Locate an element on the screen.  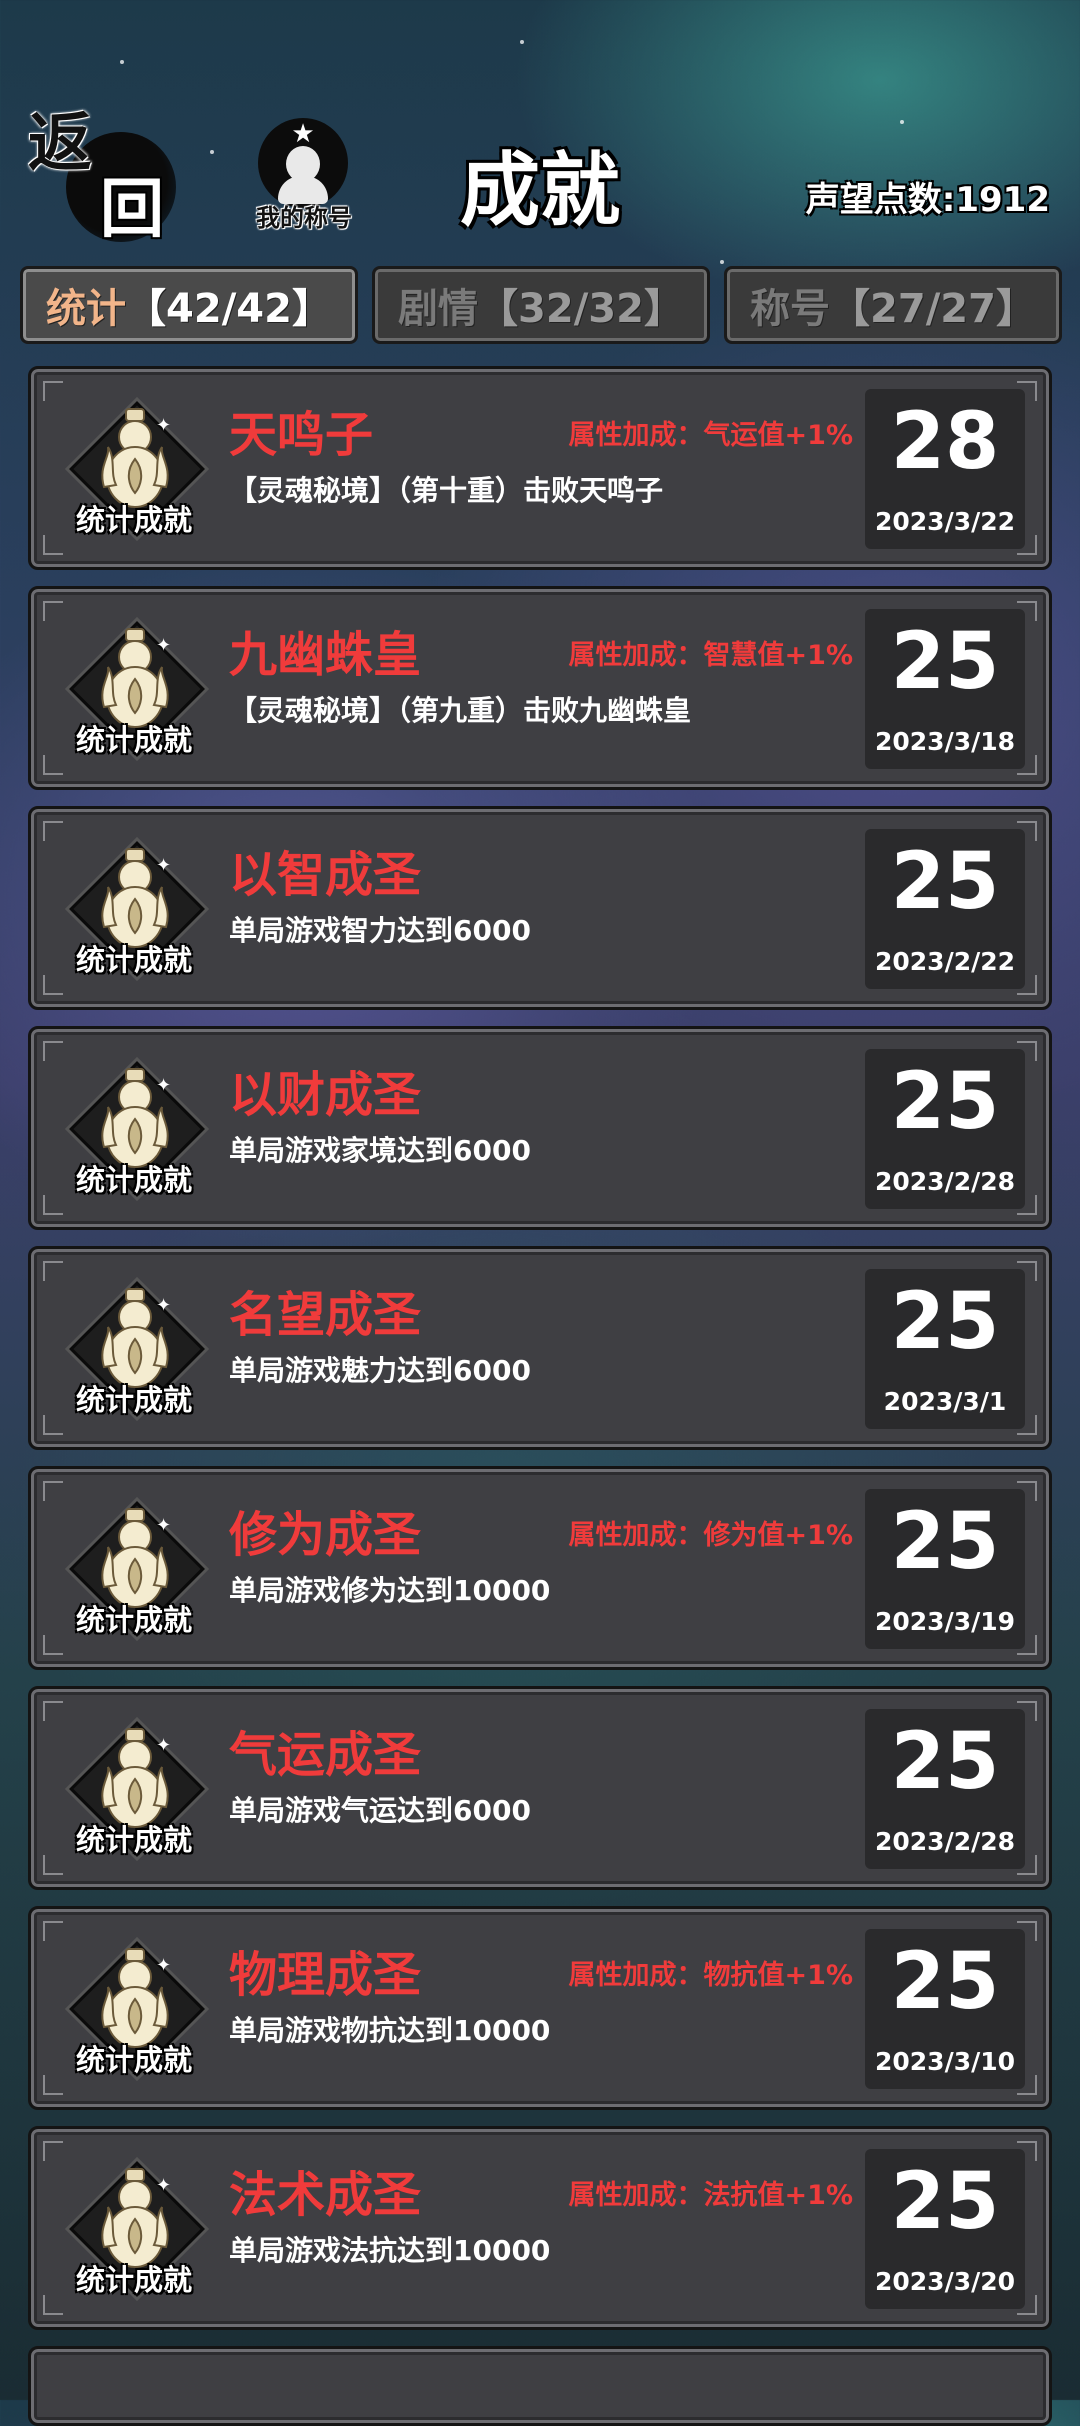
page-title: 成就 is located at coordinates (540, 190).